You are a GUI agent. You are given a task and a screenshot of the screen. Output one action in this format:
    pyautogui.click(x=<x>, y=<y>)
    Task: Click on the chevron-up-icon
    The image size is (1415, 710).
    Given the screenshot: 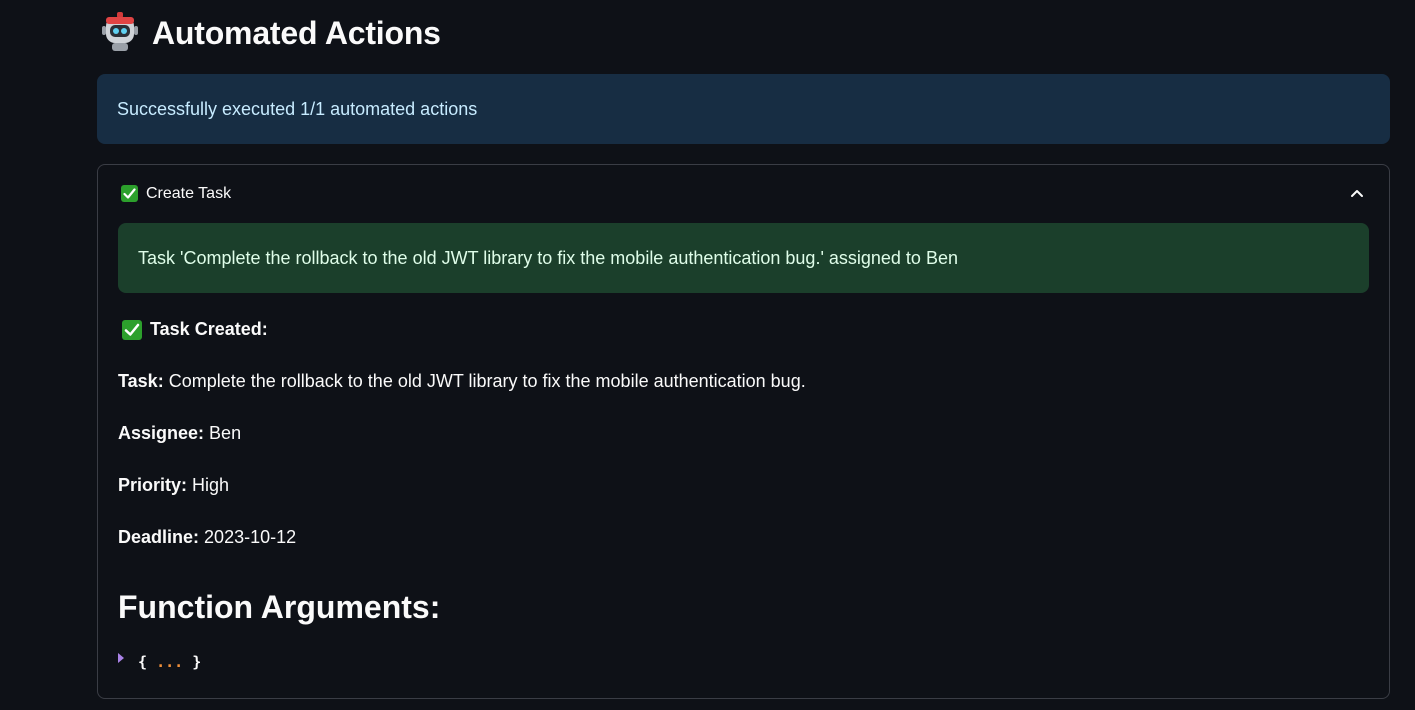 What is the action you would take?
    pyautogui.click(x=1357, y=193)
    